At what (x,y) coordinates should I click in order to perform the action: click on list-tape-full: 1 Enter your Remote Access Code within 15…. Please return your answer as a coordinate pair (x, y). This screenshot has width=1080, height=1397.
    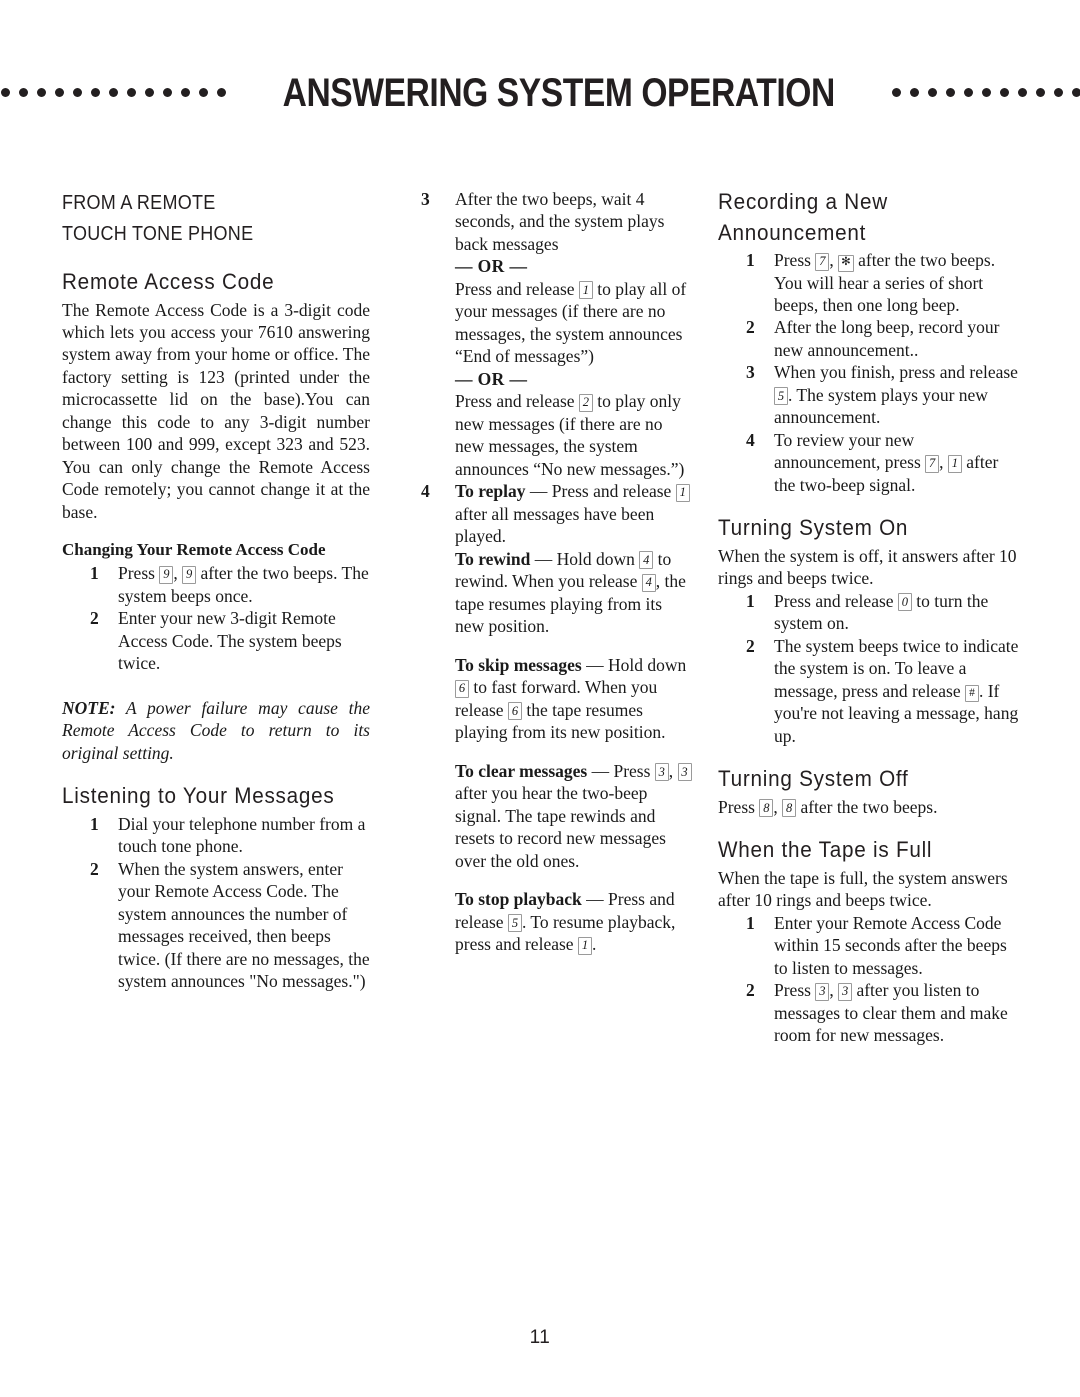
    Looking at the image, I should click on (869, 979).